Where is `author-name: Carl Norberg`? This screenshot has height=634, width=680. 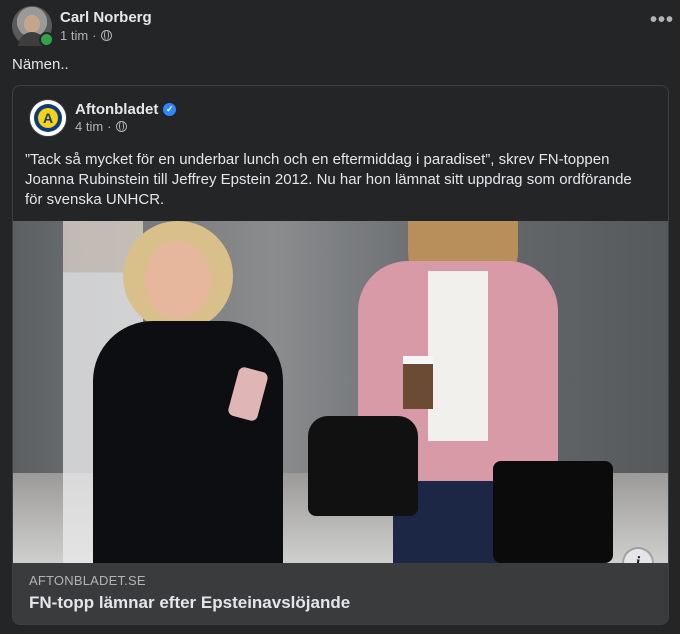 author-name: Carl Norberg is located at coordinates (106, 17).